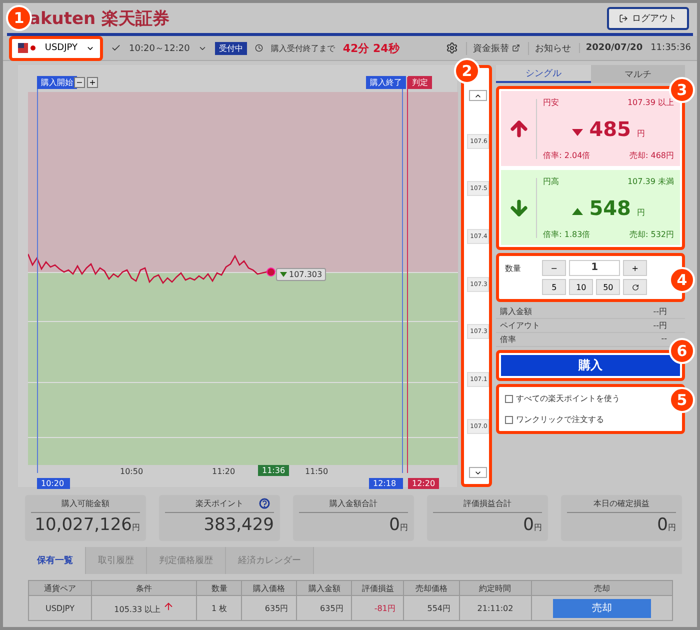 The width and height of the screenshot is (700, 630). Describe the element at coordinates (86, 503) in the screenshot. I see `summary-label: 購入可能金額` at that location.